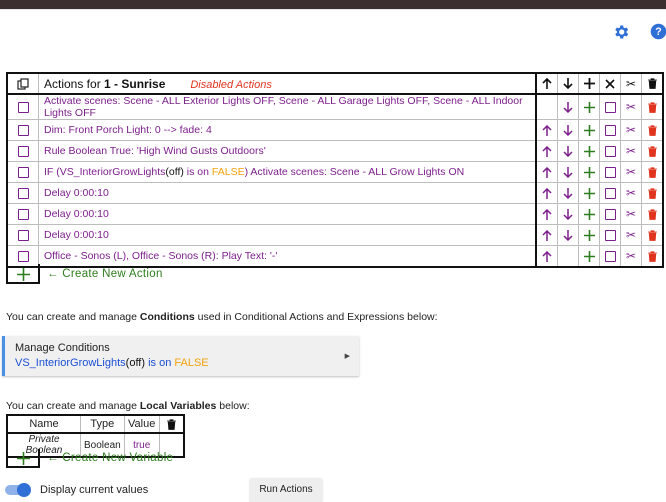 This screenshot has height=502, width=666. What do you see at coordinates (231, 85) in the screenshot?
I see `disabled-actions-link: Disabled Actions` at bounding box center [231, 85].